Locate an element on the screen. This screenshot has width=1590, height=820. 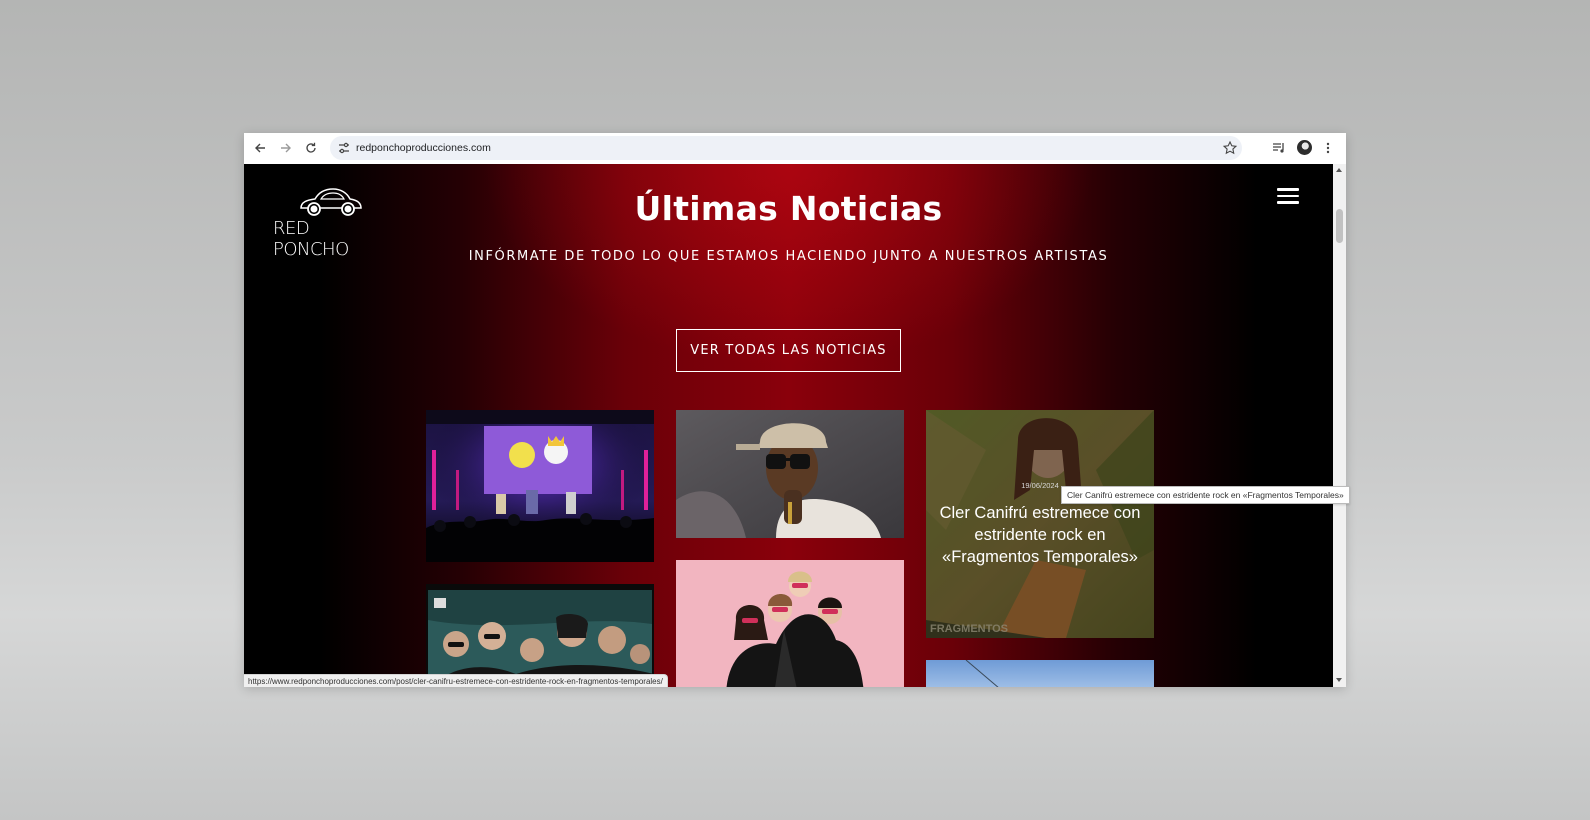
more-menu-icon is located at coordinates (1328, 148).